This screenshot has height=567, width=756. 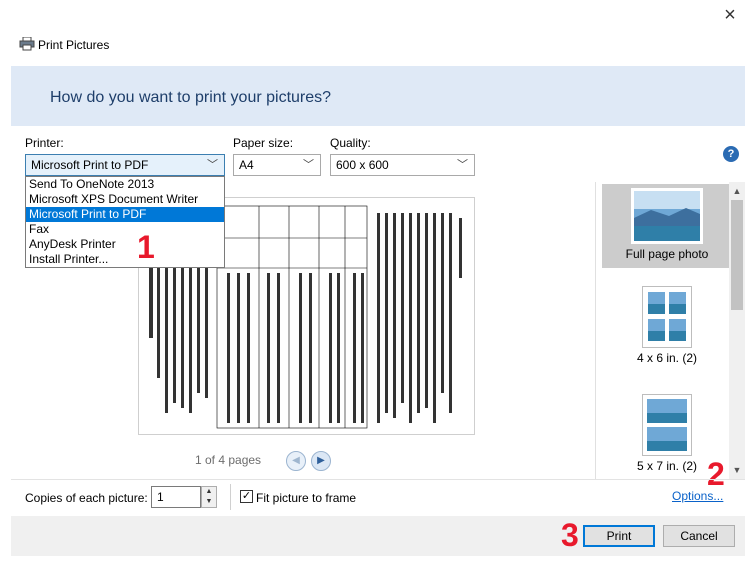 What do you see at coordinates (125, 214) in the screenshot?
I see `printer-option-print-to-pdf: Microsoft Print to PDF` at bounding box center [125, 214].